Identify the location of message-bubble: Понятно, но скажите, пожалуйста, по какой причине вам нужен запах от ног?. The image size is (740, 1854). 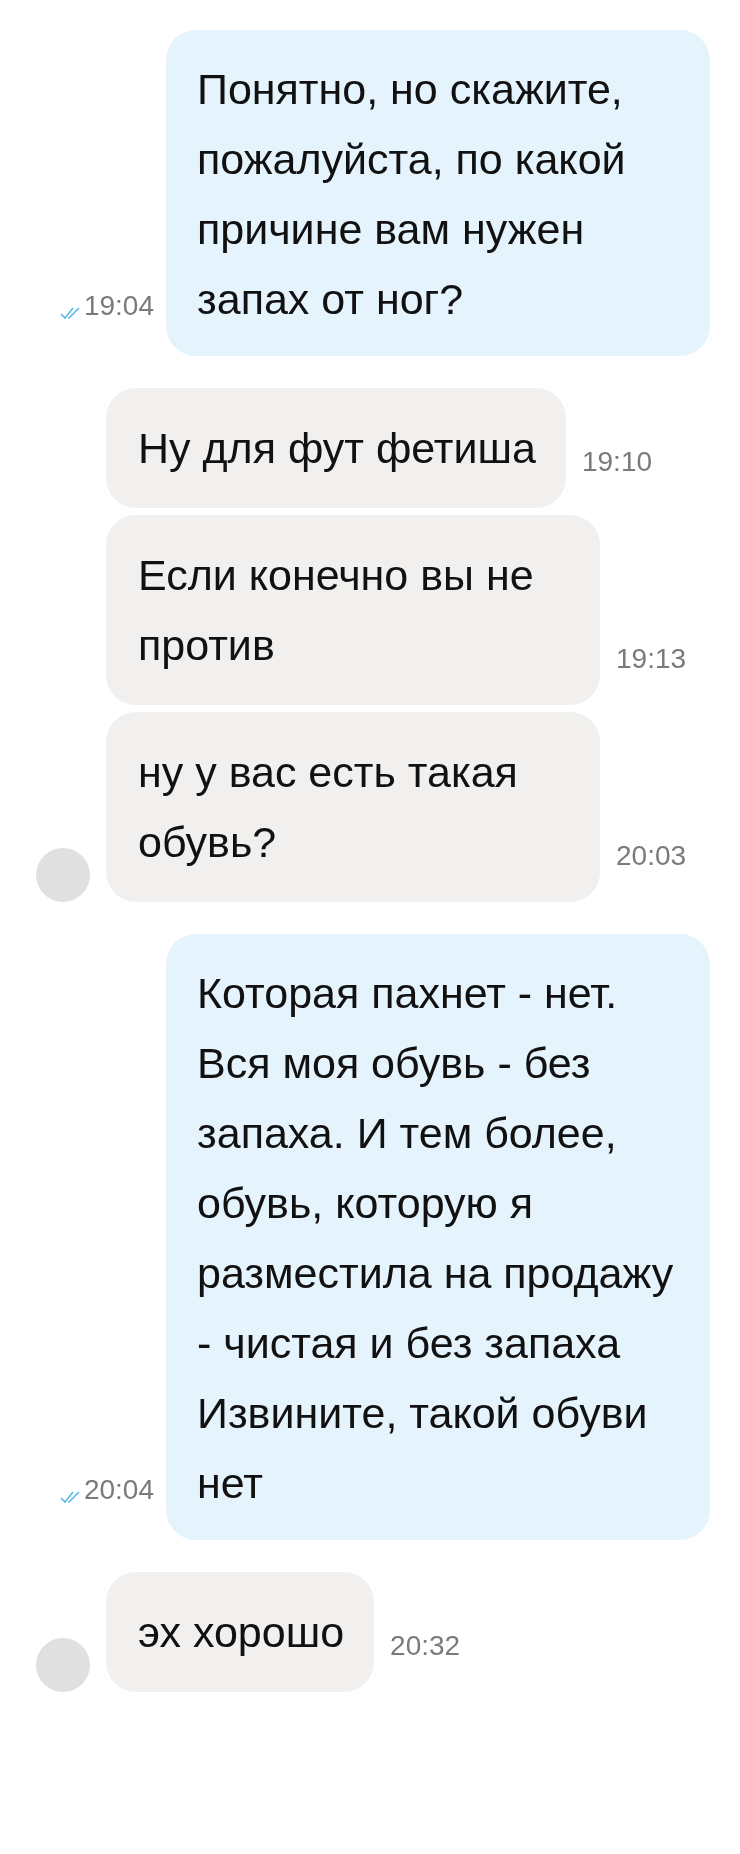
(438, 193).